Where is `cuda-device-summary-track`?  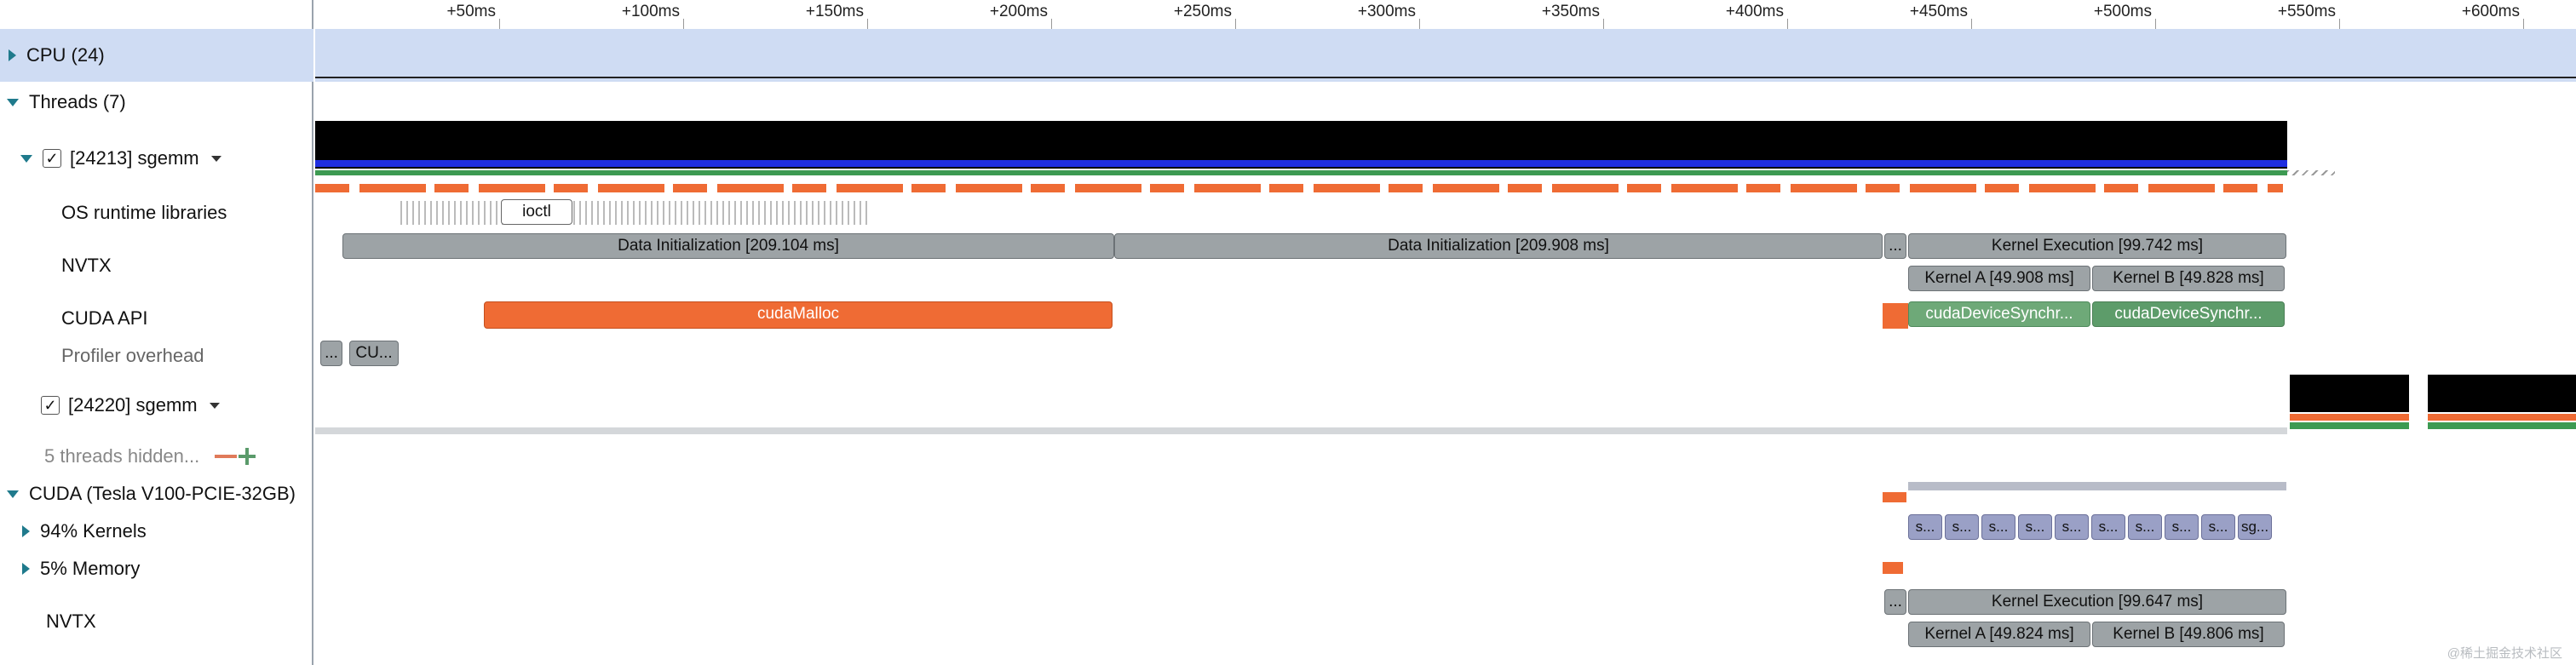
cuda-device-summary-track is located at coordinates (1446, 494).